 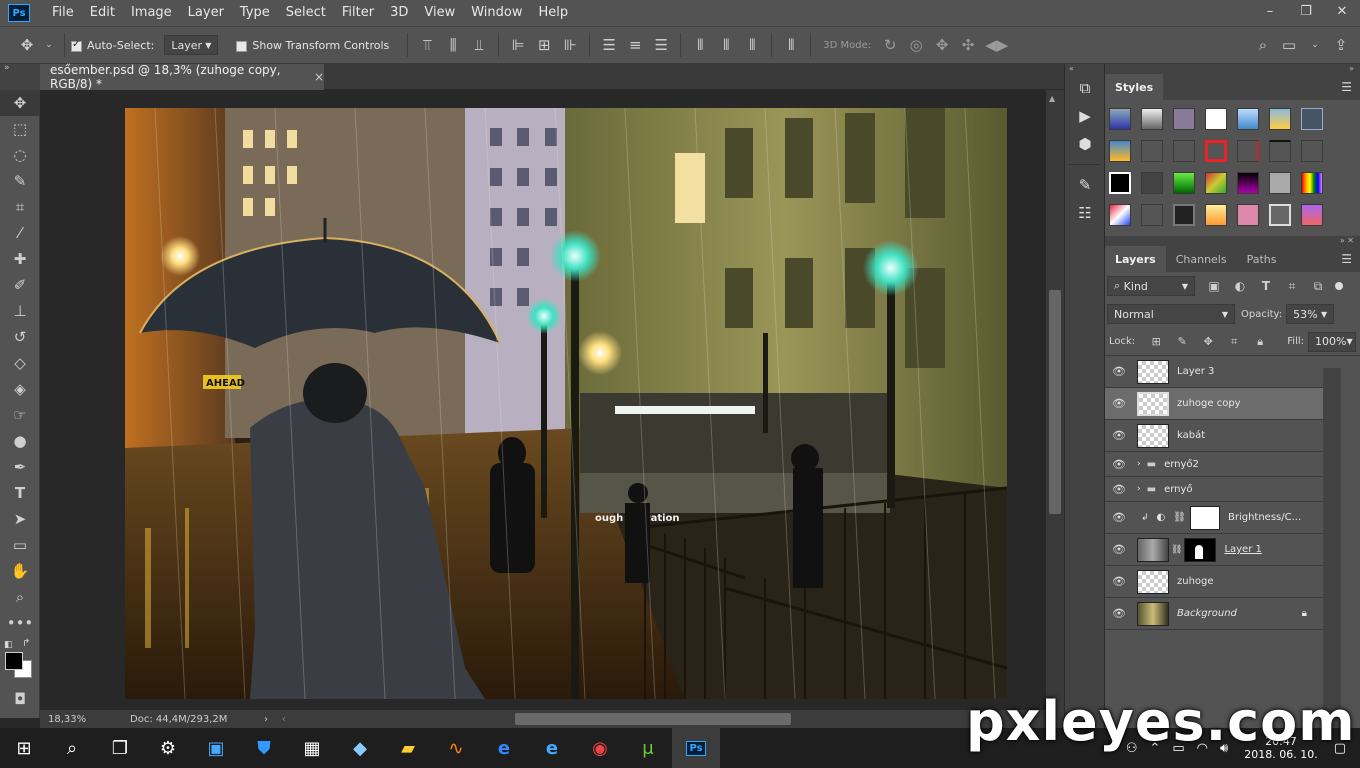 I want to click on align-vcenter-icon: ⫼, so click(x=453, y=45).